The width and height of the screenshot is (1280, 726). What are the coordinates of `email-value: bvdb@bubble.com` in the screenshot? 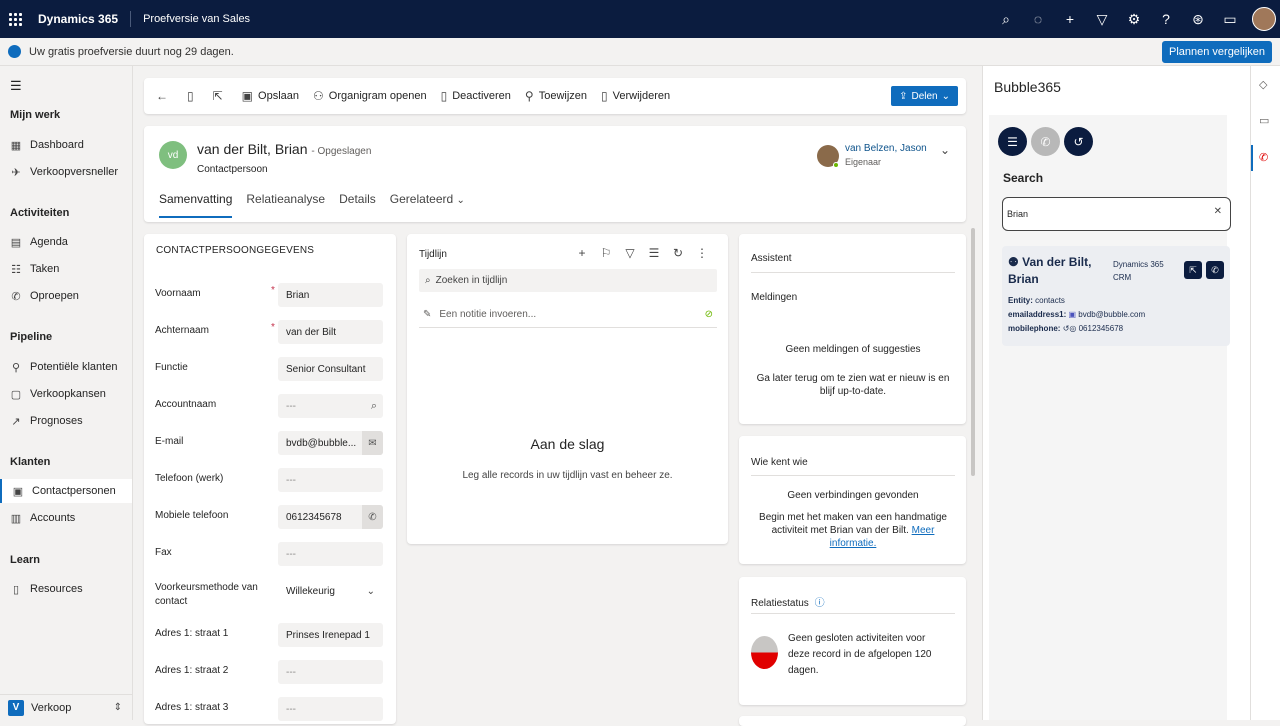 It's located at (1111, 314).